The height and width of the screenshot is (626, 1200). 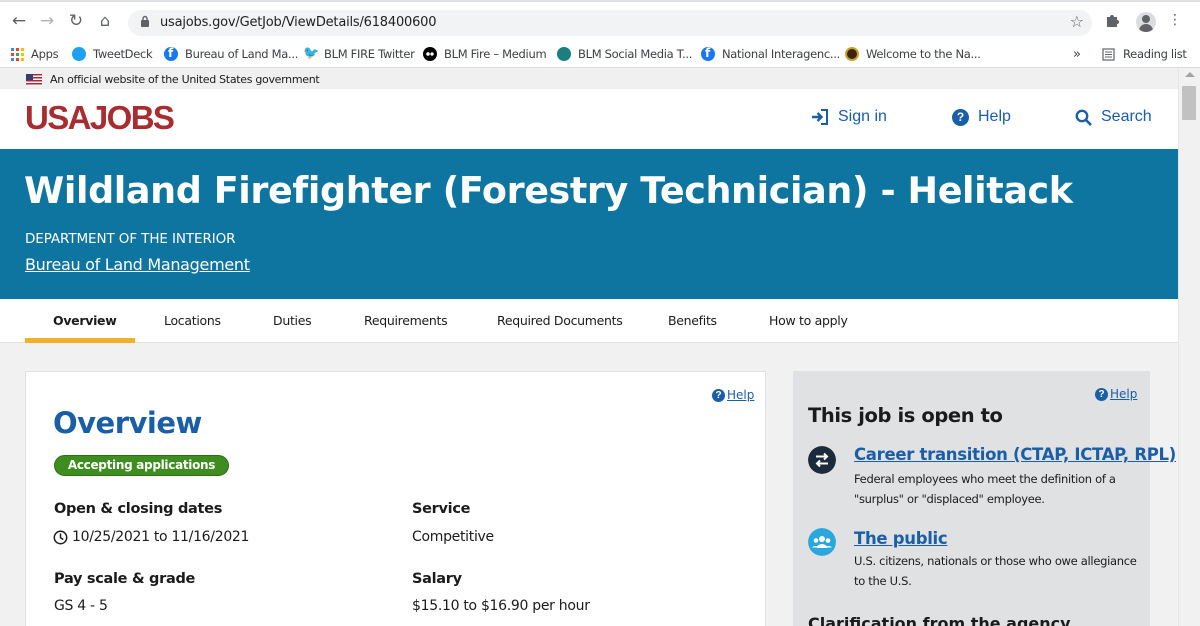 What do you see at coordinates (17, 54) in the screenshot?
I see `apps-grid-icon` at bounding box center [17, 54].